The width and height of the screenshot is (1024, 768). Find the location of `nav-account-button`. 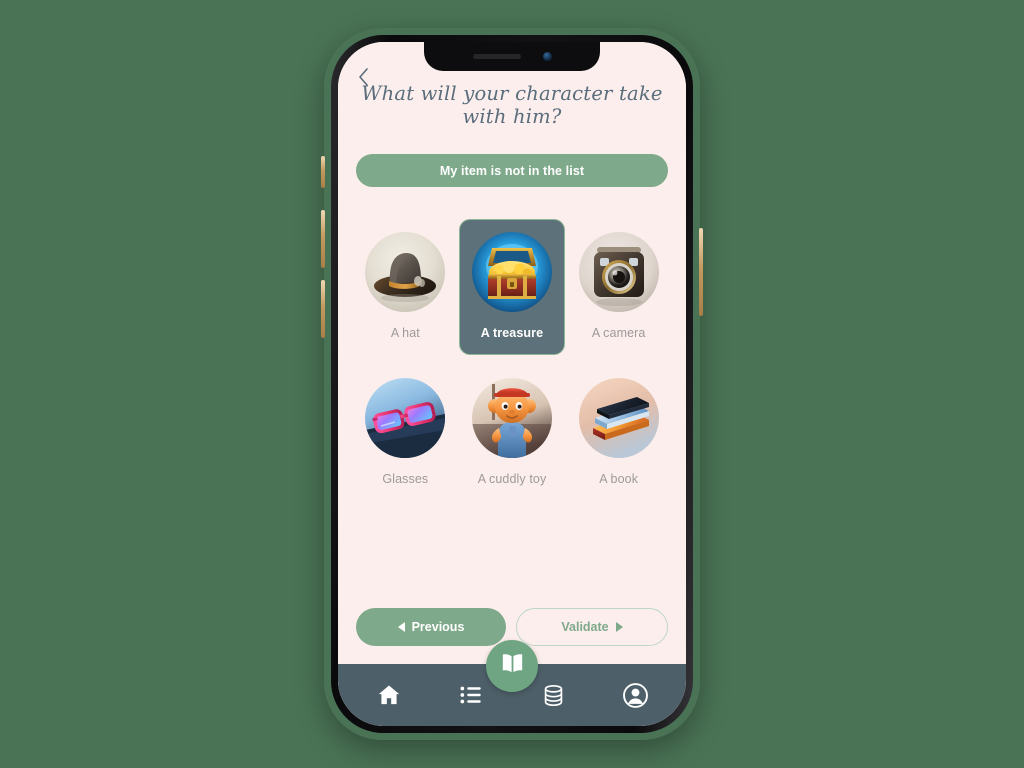

nav-account-button is located at coordinates (635, 695).